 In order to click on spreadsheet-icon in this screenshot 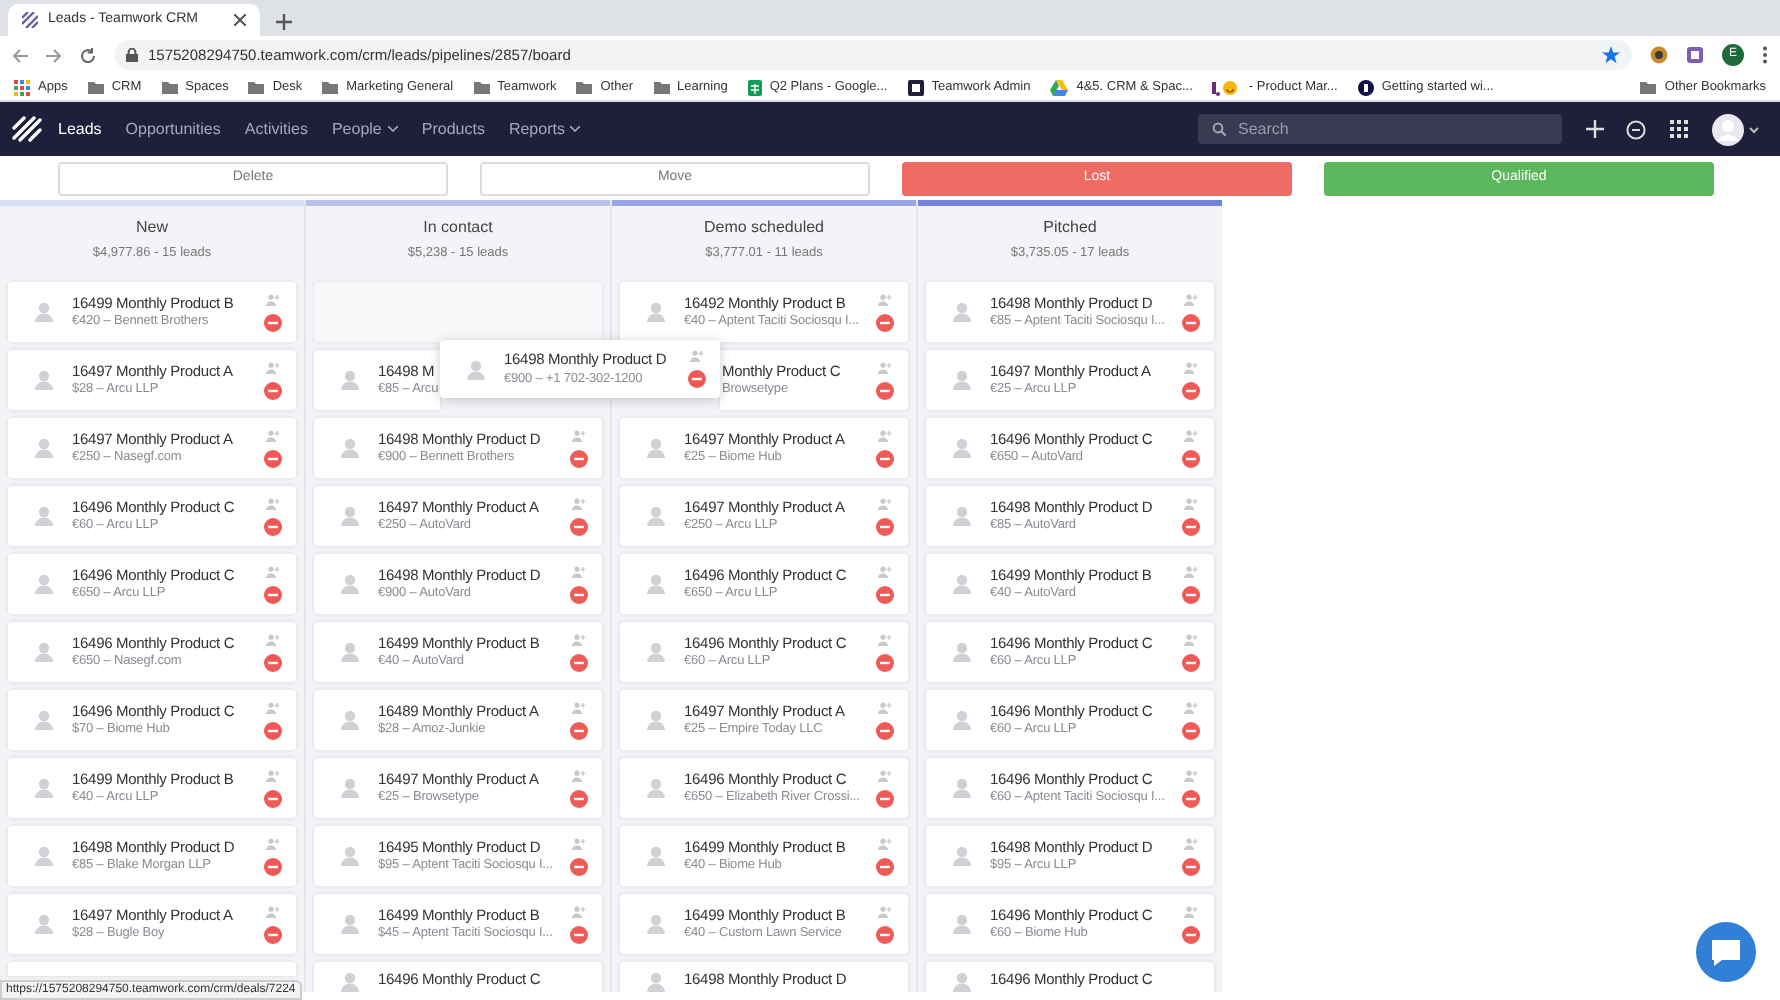, I will do `click(754, 87)`.